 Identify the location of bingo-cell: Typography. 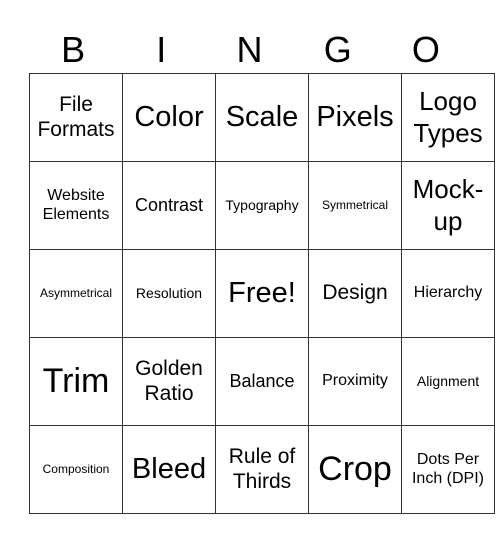
(262, 205).